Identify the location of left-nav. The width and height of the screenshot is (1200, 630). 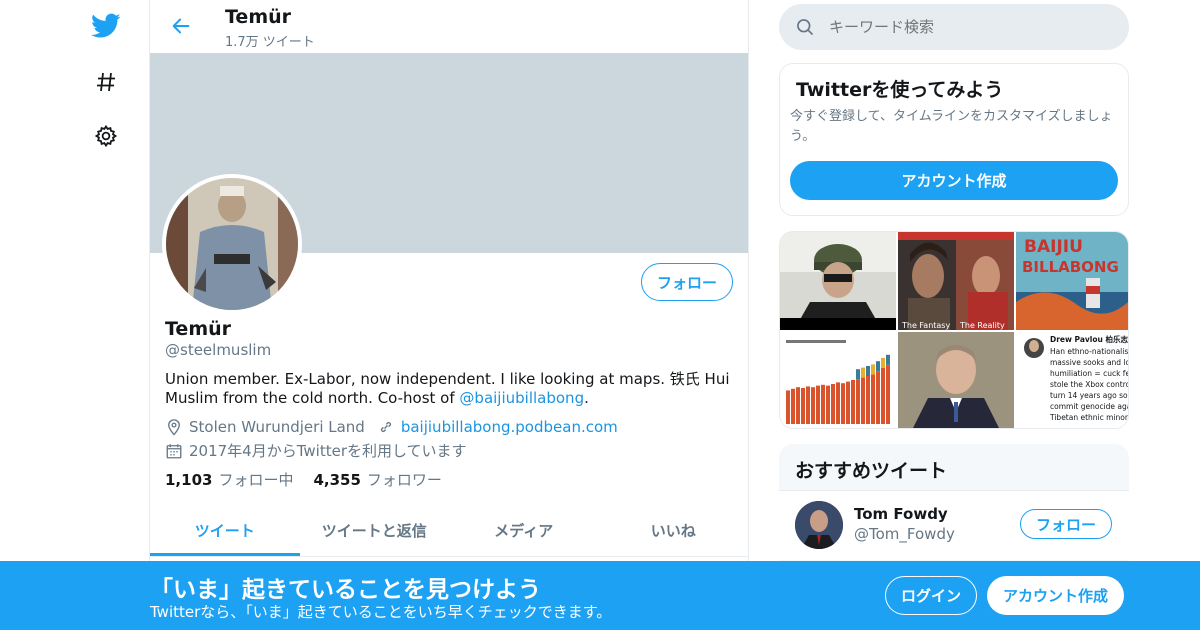
(75, 315).